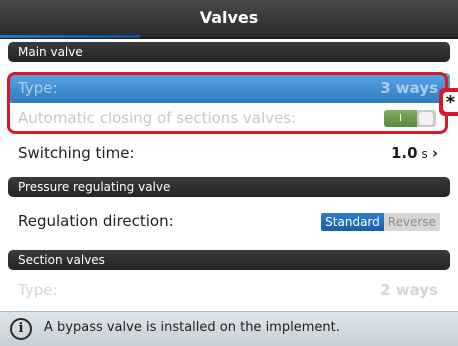  I want to click on switching-time-row: Switching time: 1.0 s ›, so click(229, 153).